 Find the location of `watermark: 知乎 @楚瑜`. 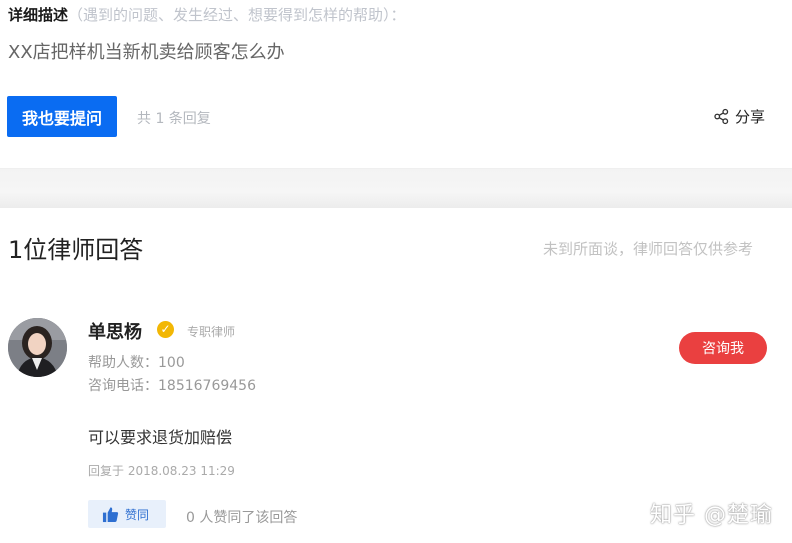

watermark: 知乎 @楚瑜 is located at coordinates (711, 515).